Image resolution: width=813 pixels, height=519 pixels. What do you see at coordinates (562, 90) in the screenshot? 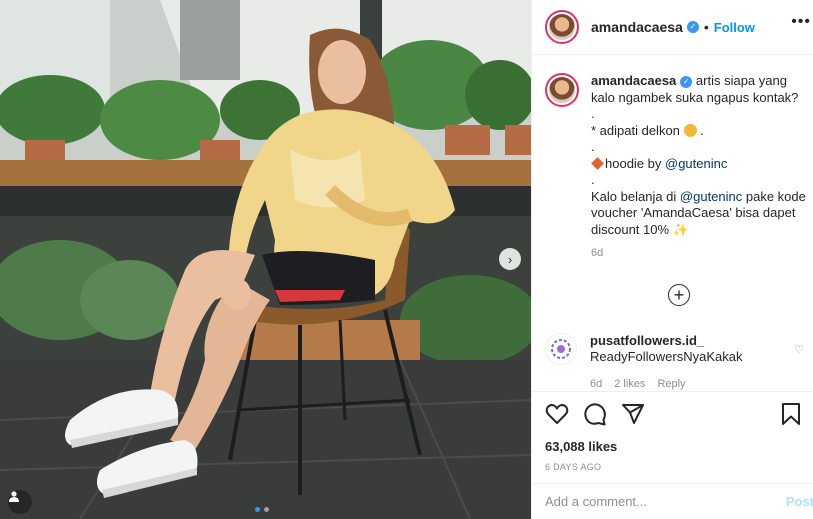
I see `caption-avatar` at bounding box center [562, 90].